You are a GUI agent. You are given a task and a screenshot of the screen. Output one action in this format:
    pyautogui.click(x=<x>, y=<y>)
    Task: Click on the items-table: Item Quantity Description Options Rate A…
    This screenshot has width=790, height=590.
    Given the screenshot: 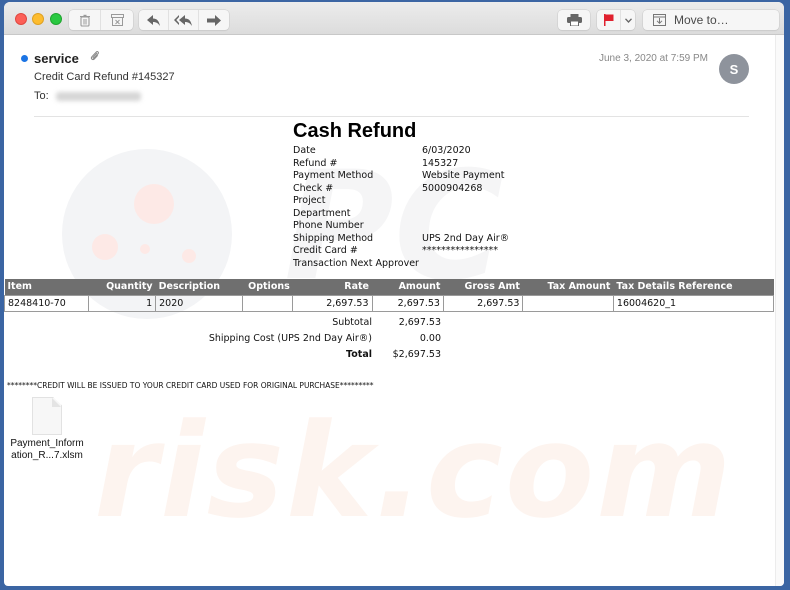 What is the action you would take?
    pyautogui.click(x=389, y=295)
    